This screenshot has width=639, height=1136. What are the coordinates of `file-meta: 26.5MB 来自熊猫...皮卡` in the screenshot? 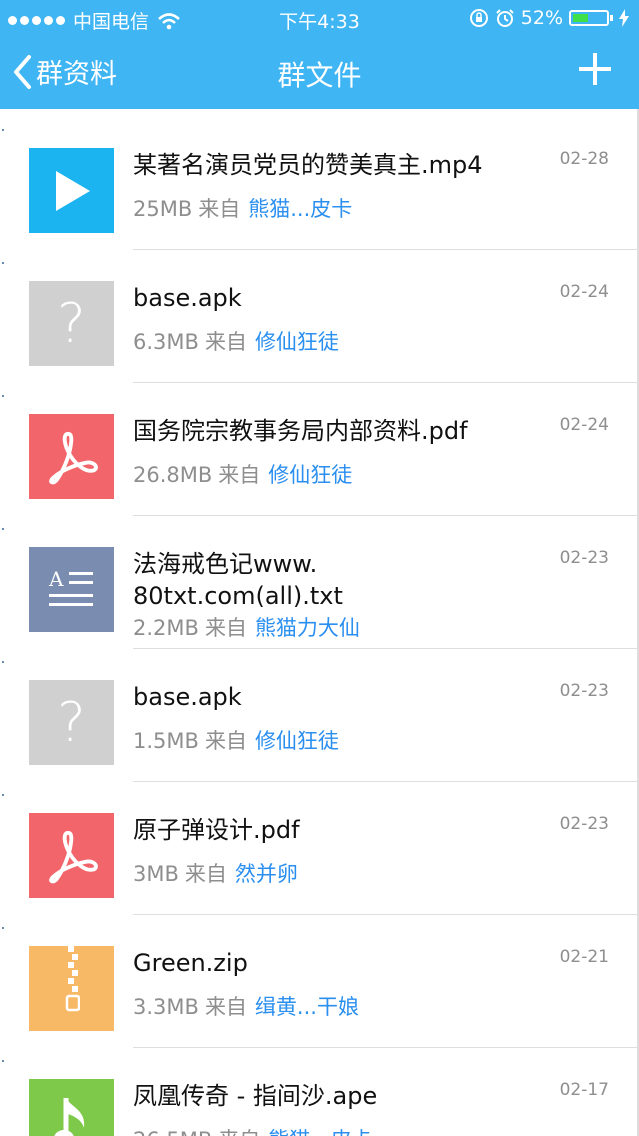 It's located at (252, 1130).